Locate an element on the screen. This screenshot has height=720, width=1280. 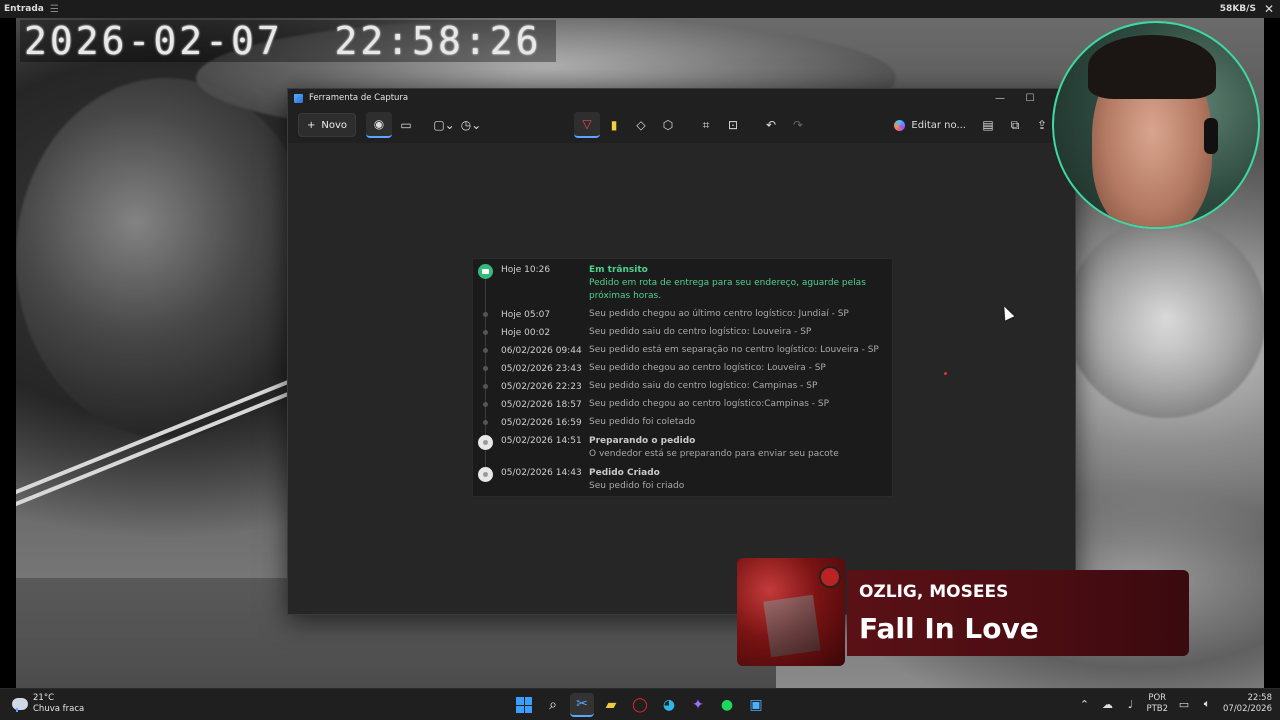
spotify-icon: ● is located at coordinates (727, 705).